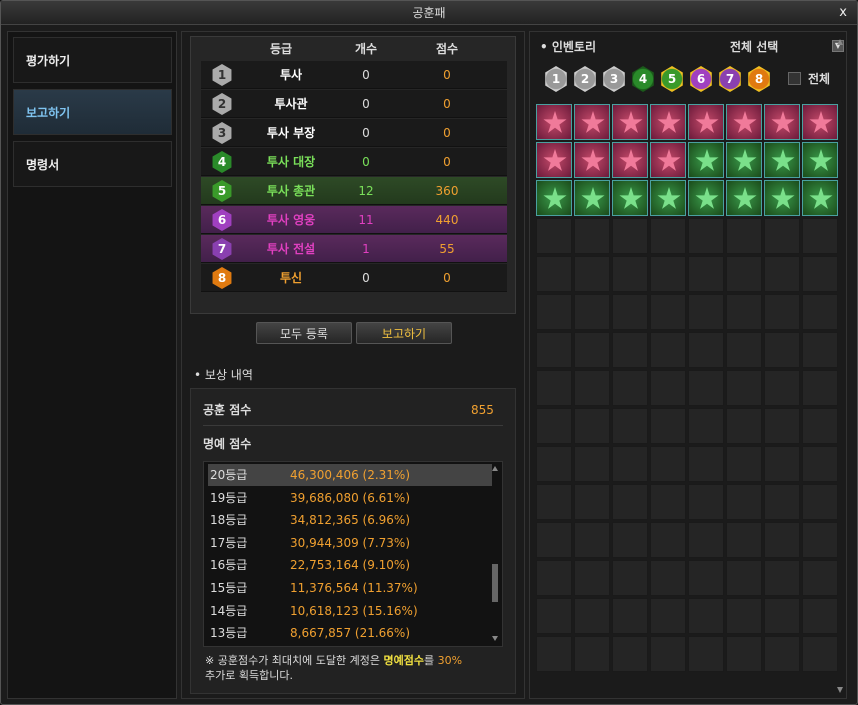 The height and width of the screenshot is (705, 858). I want to click on filter-grade-2-icon: 2, so click(585, 79).